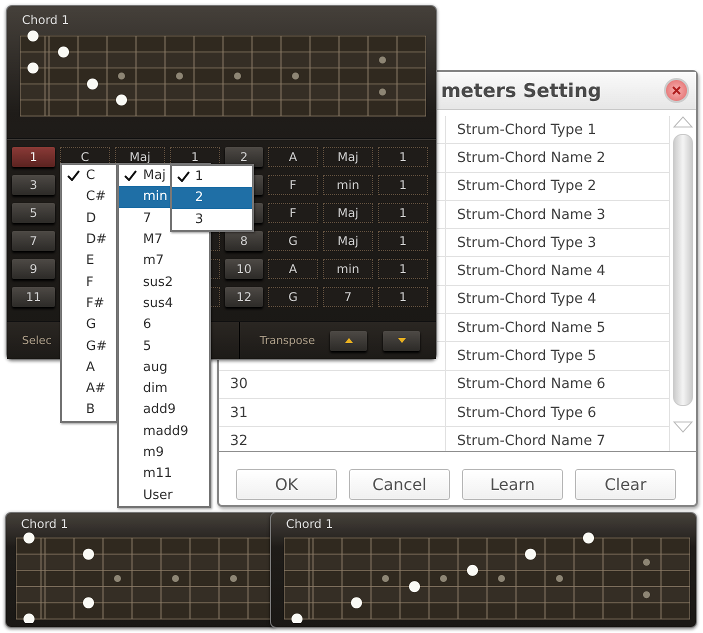 The width and height of the screenshot is (703, 633). Describe the element at coordinates (332, 412) in the screenshot. I see `table-cell: 31` at that location.